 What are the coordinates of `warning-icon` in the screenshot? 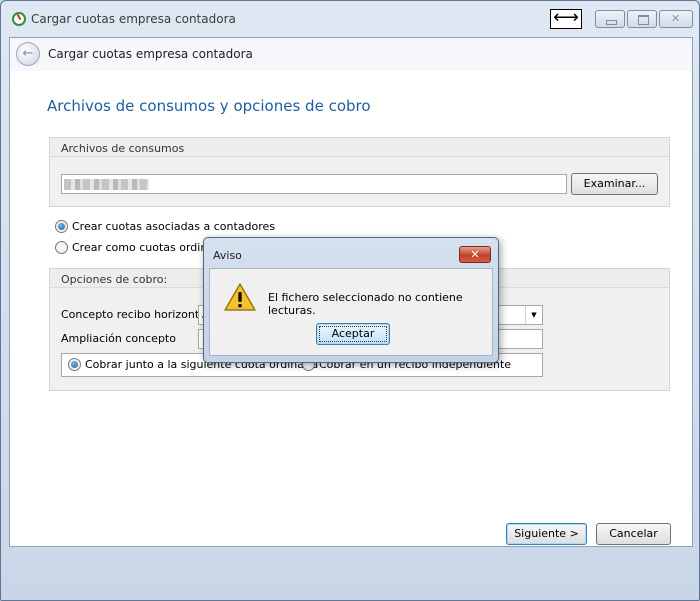 It's located at (240, 297).